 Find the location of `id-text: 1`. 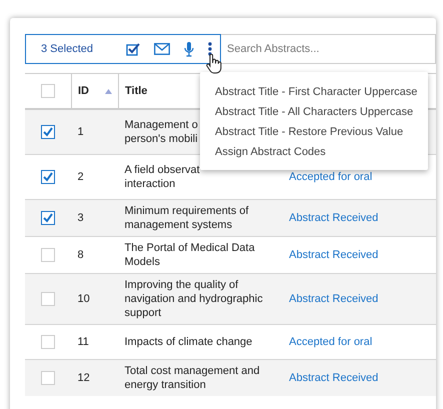

id-text: 1 is located at coordinates (81, 132).